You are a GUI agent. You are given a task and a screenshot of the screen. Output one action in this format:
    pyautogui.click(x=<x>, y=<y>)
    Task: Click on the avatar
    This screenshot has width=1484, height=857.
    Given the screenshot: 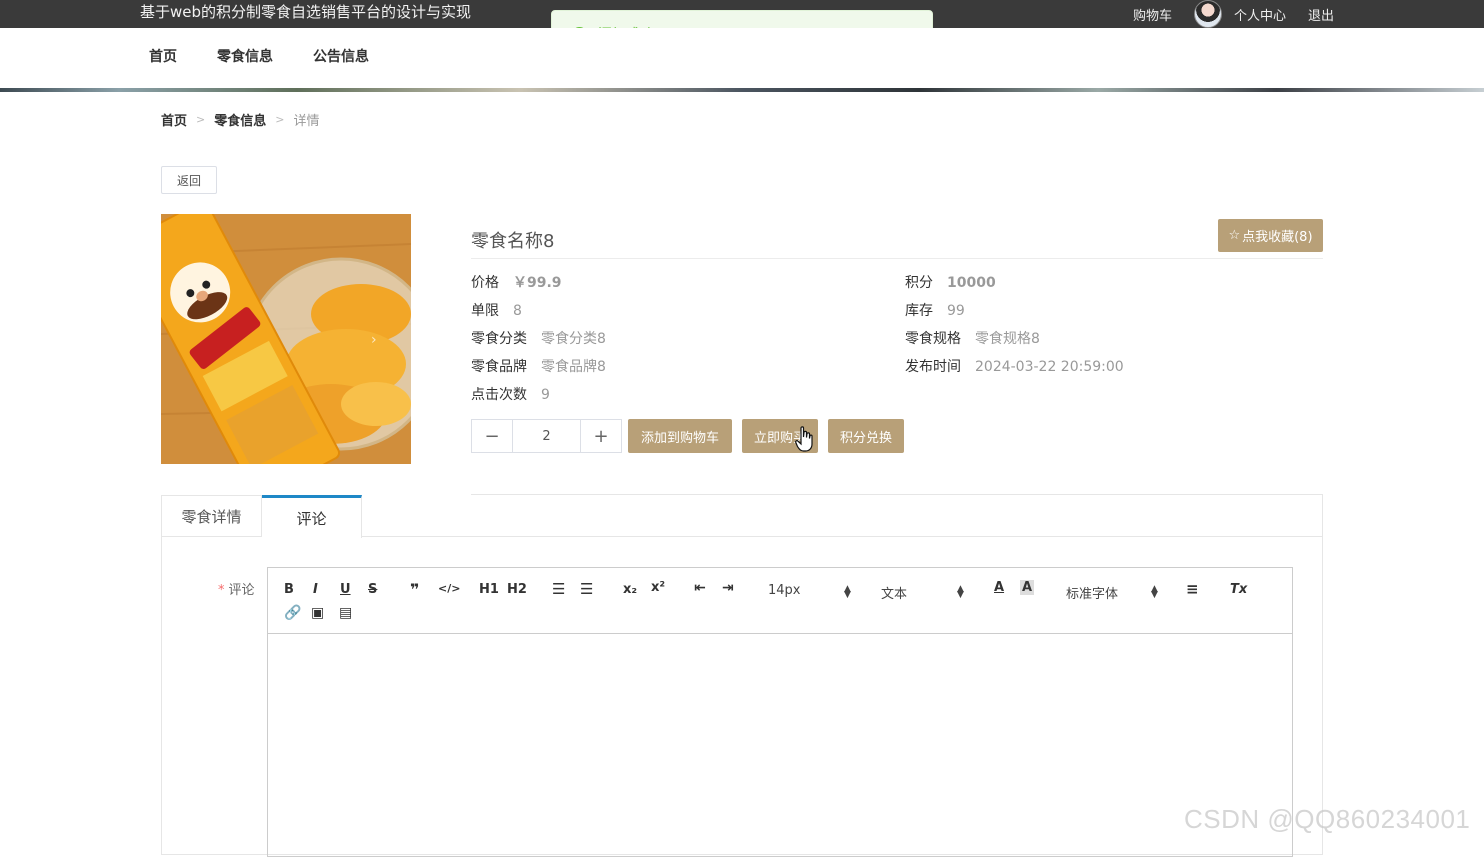 What is the action you would take?
    pyautogui.click(x=1207, y=14)
    